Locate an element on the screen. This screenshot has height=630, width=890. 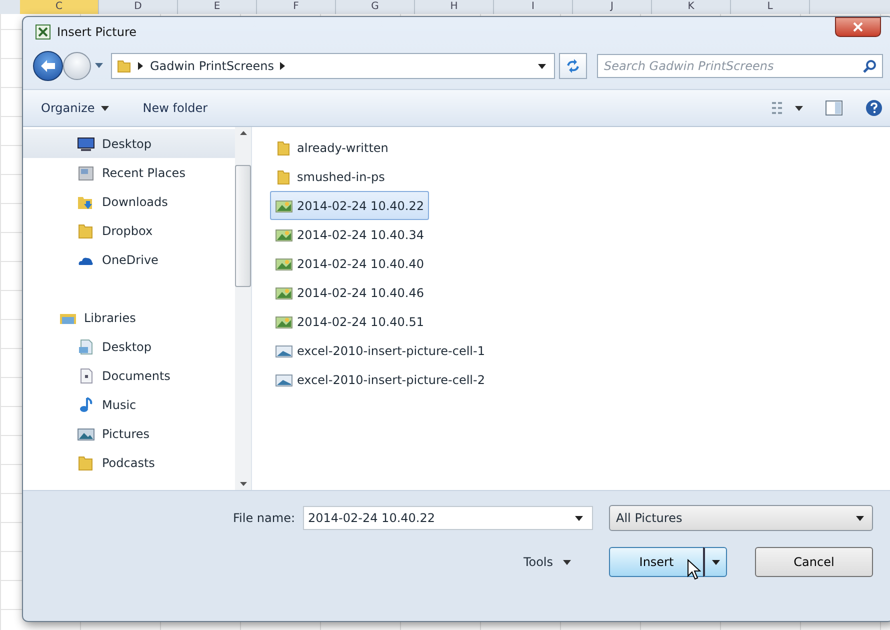
file-item: 2014-02-24 10.40.46 is located at coordinates (349, 292).